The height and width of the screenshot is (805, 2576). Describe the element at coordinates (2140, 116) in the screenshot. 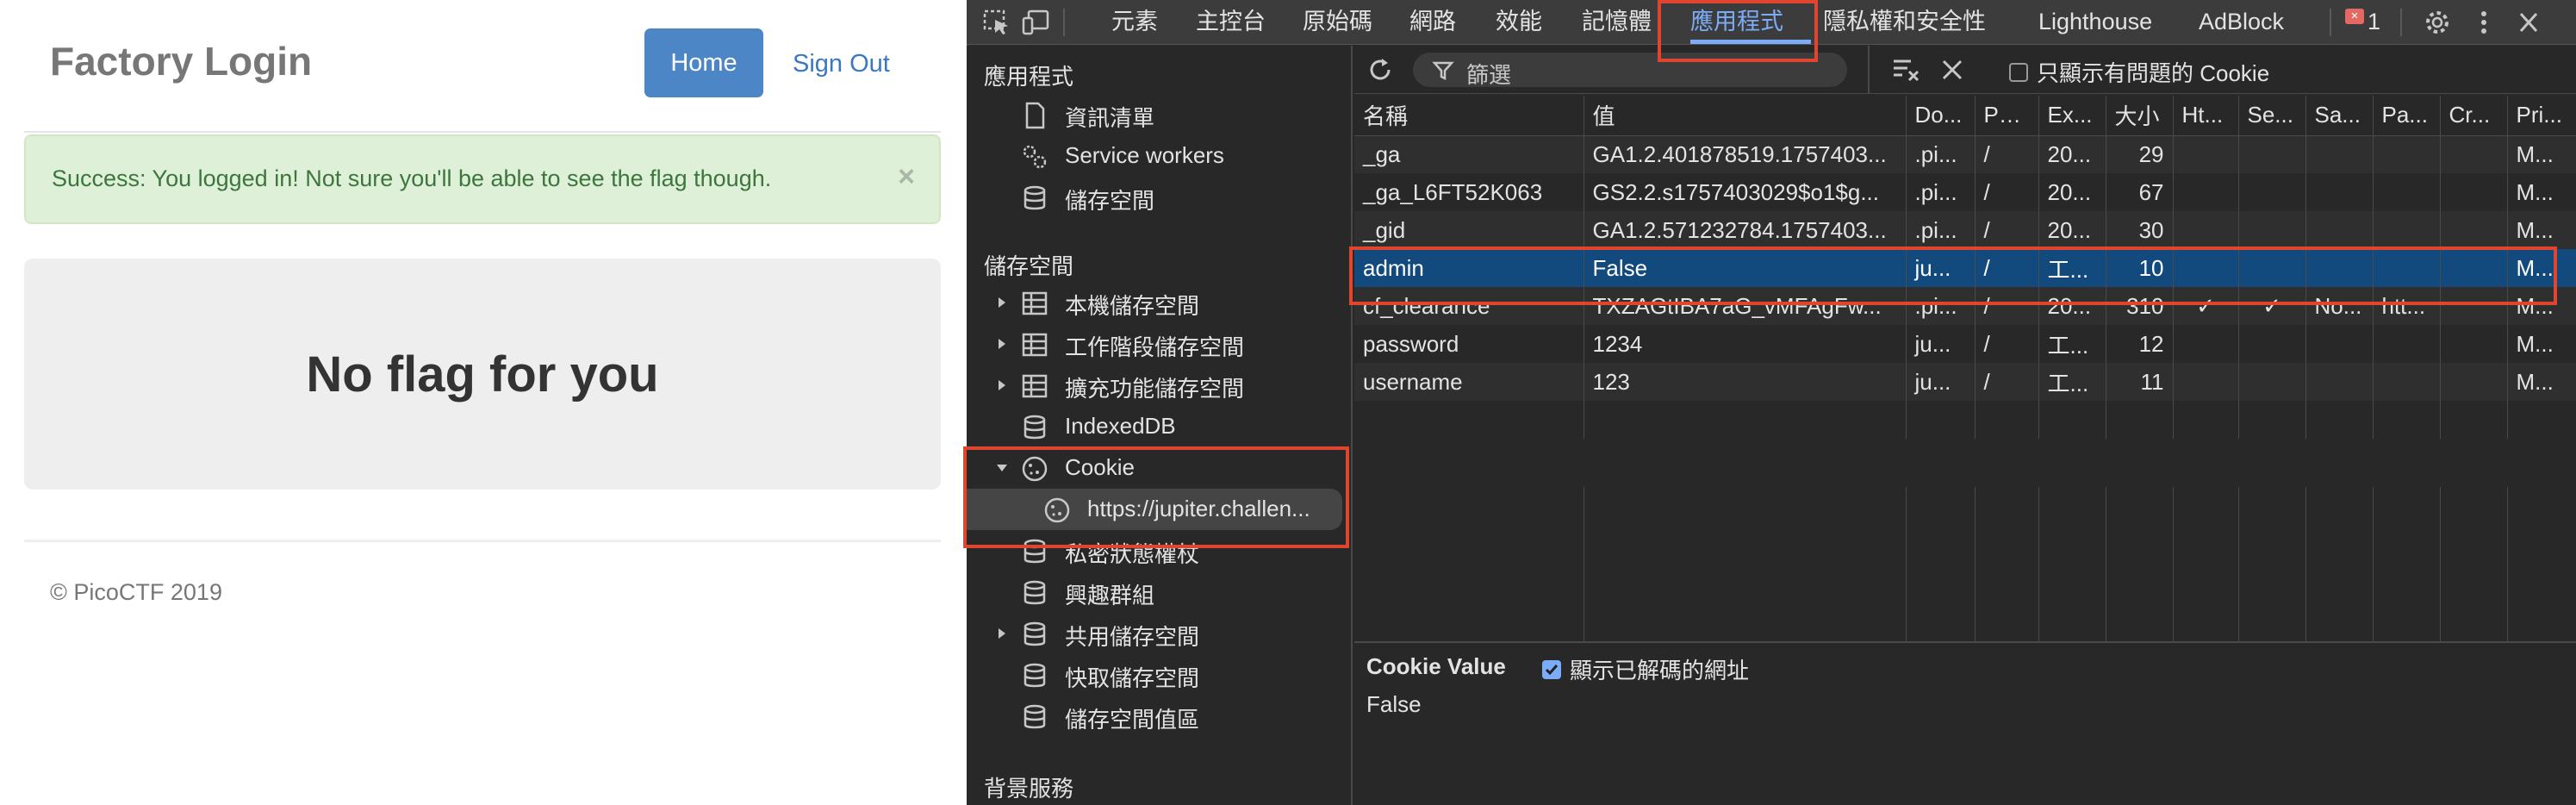

I see `column-header-size: 大小` at that location.